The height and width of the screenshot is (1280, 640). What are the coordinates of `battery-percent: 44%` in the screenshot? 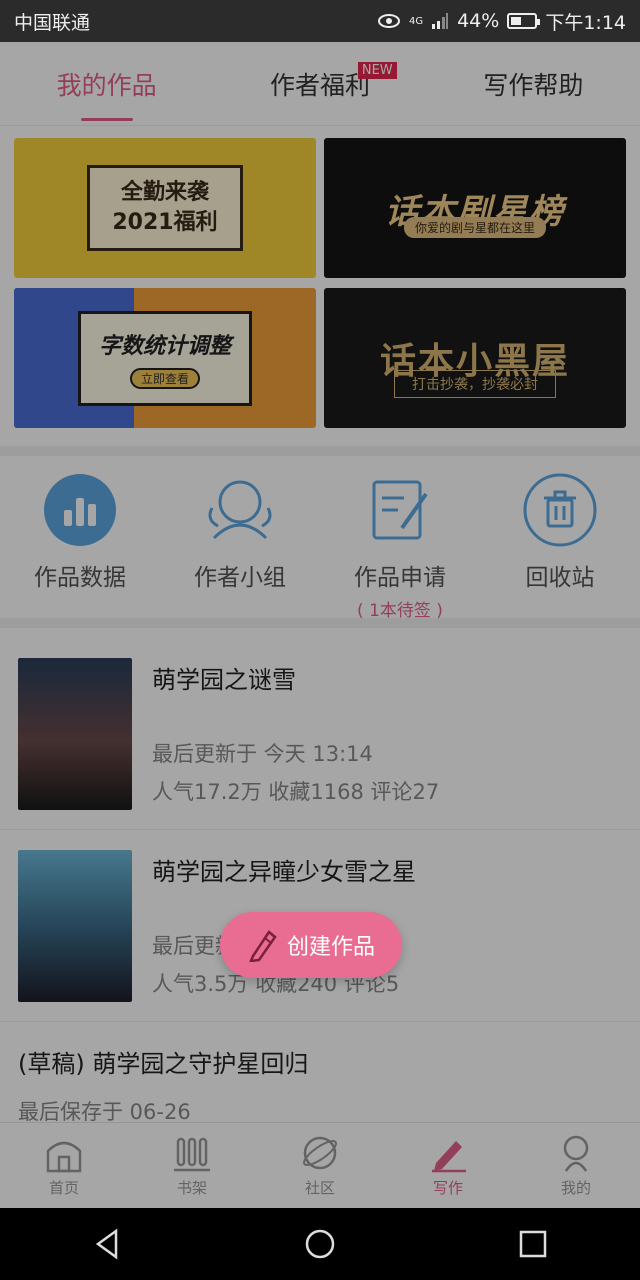 It's located at (478, 21).